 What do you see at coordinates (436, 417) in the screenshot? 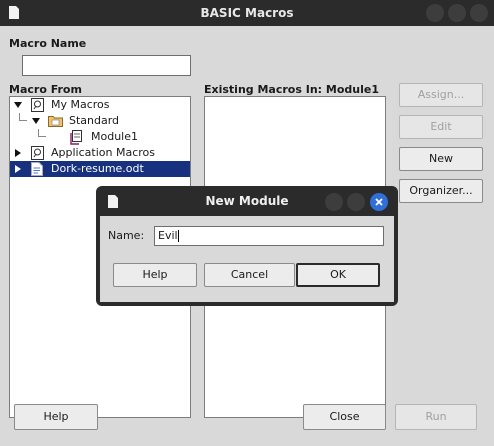
I see `run-button: Run` at bounding box center [436, 417].